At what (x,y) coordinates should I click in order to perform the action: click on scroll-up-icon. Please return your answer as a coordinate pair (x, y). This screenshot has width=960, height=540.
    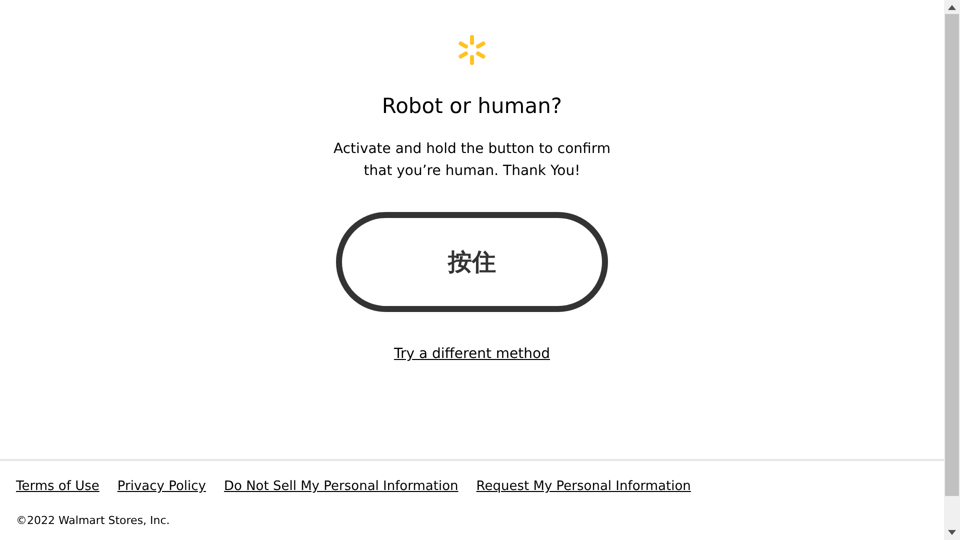
    Looking at the image, I should click on (952, 7).